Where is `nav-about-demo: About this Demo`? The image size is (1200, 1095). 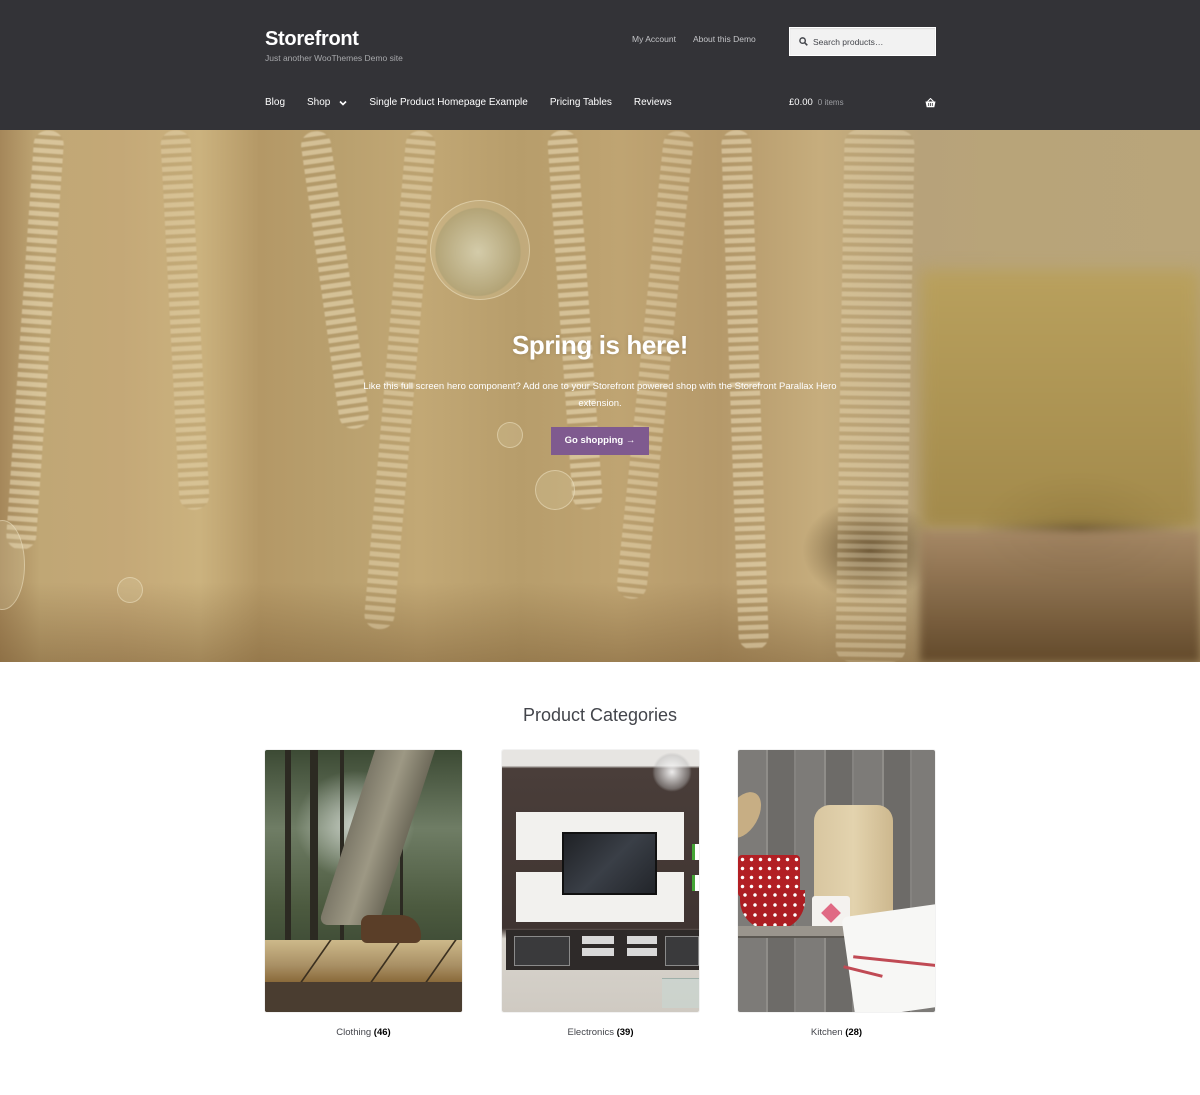
nav-about-demo: About this Demo is located at coordinates (724, 39).